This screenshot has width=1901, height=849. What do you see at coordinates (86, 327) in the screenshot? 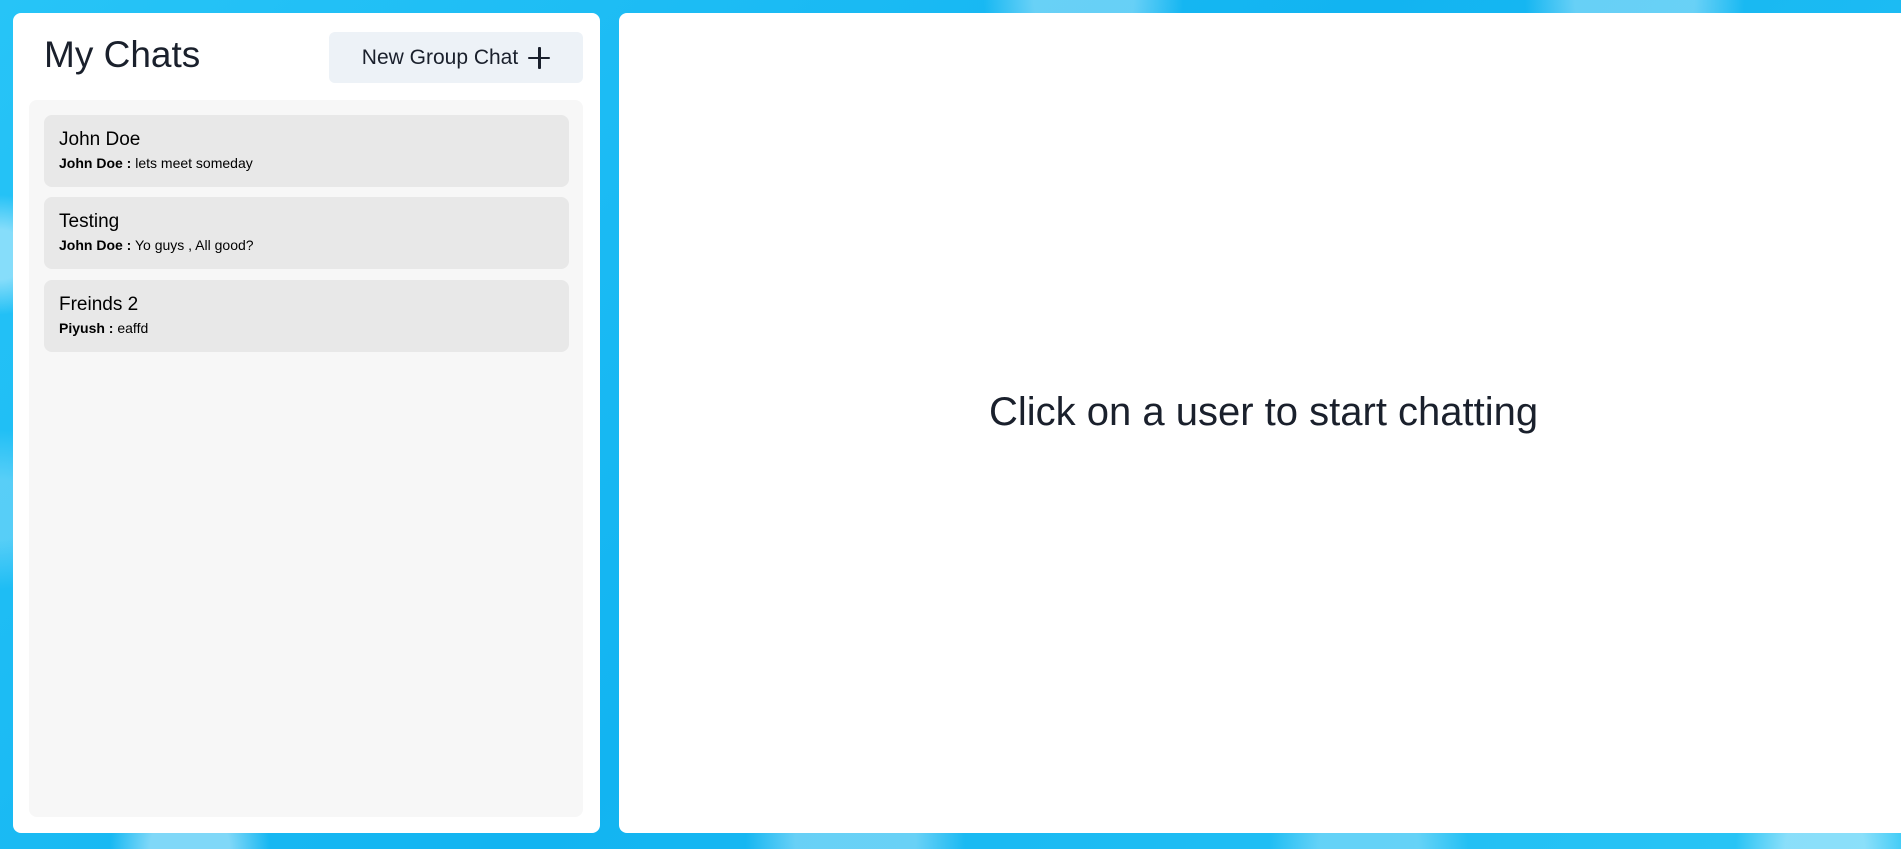
I see `chat-sender: Piyush :` at bounding box center [86, 327].